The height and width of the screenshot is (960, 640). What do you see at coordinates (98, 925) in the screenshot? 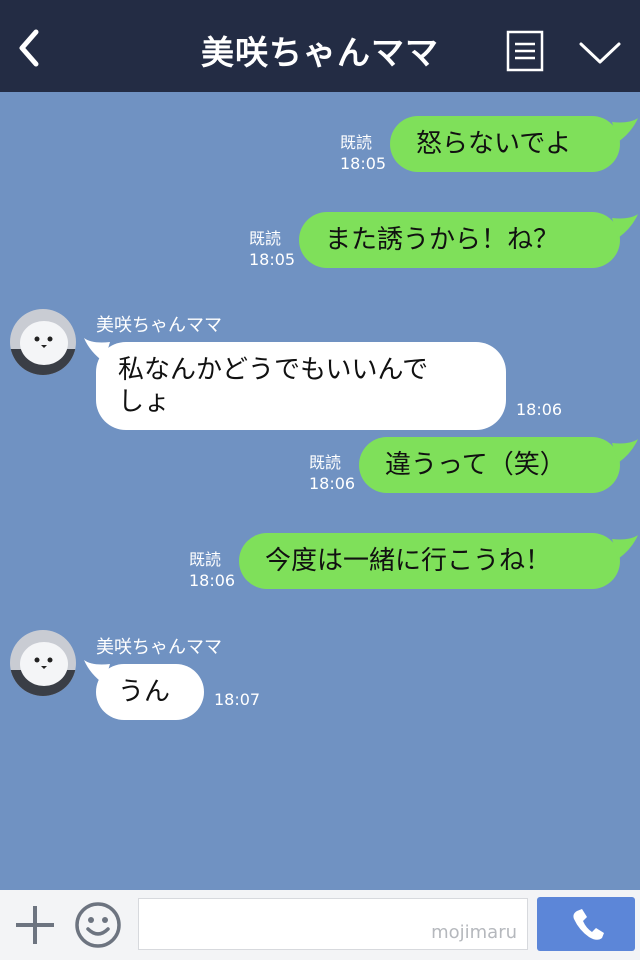
I see `smiley-icon` at bounding box center [98, 925].